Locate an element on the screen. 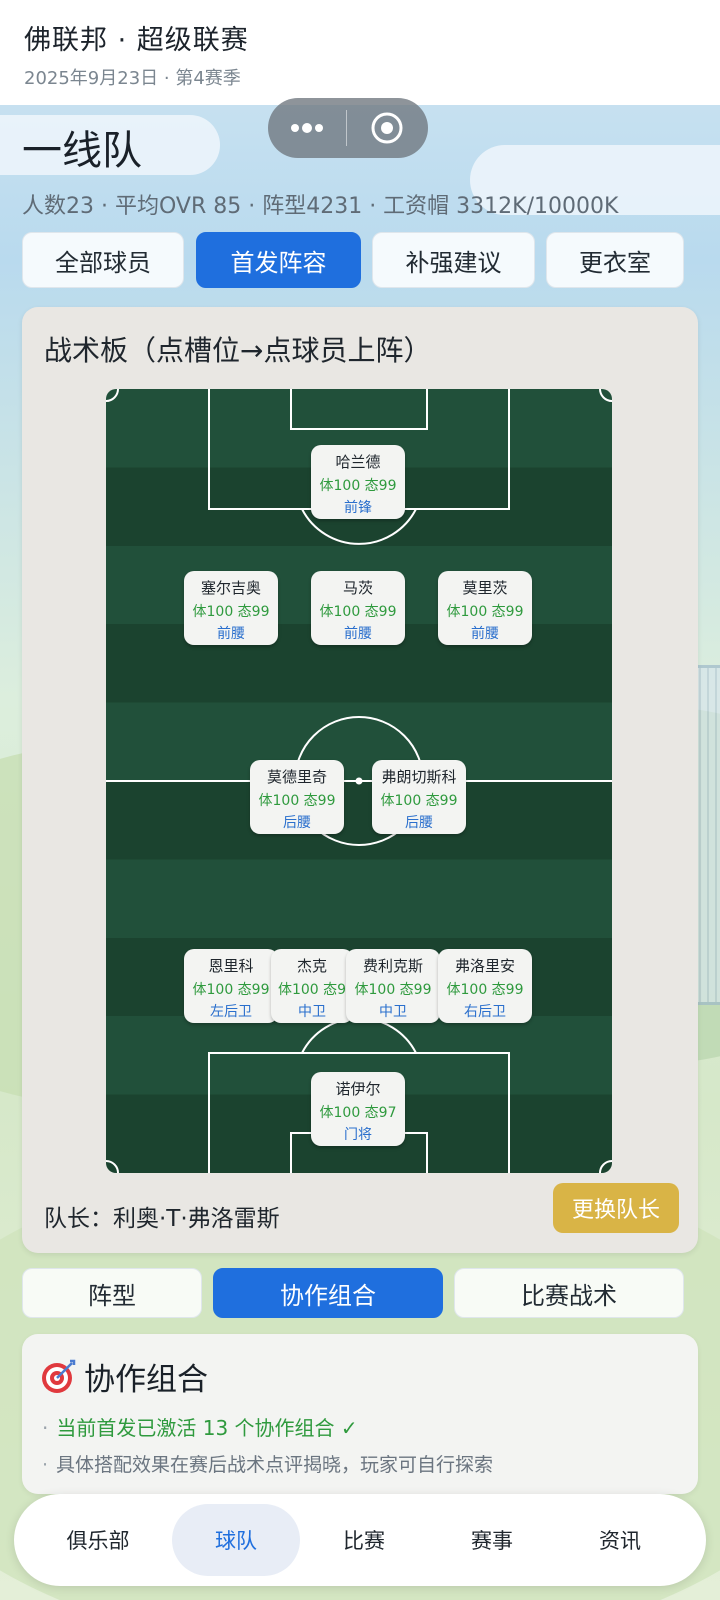 The width and height of the screenshot is (720, 1600). player-stats: 体100 态9 is located at coordinates (312, 990).